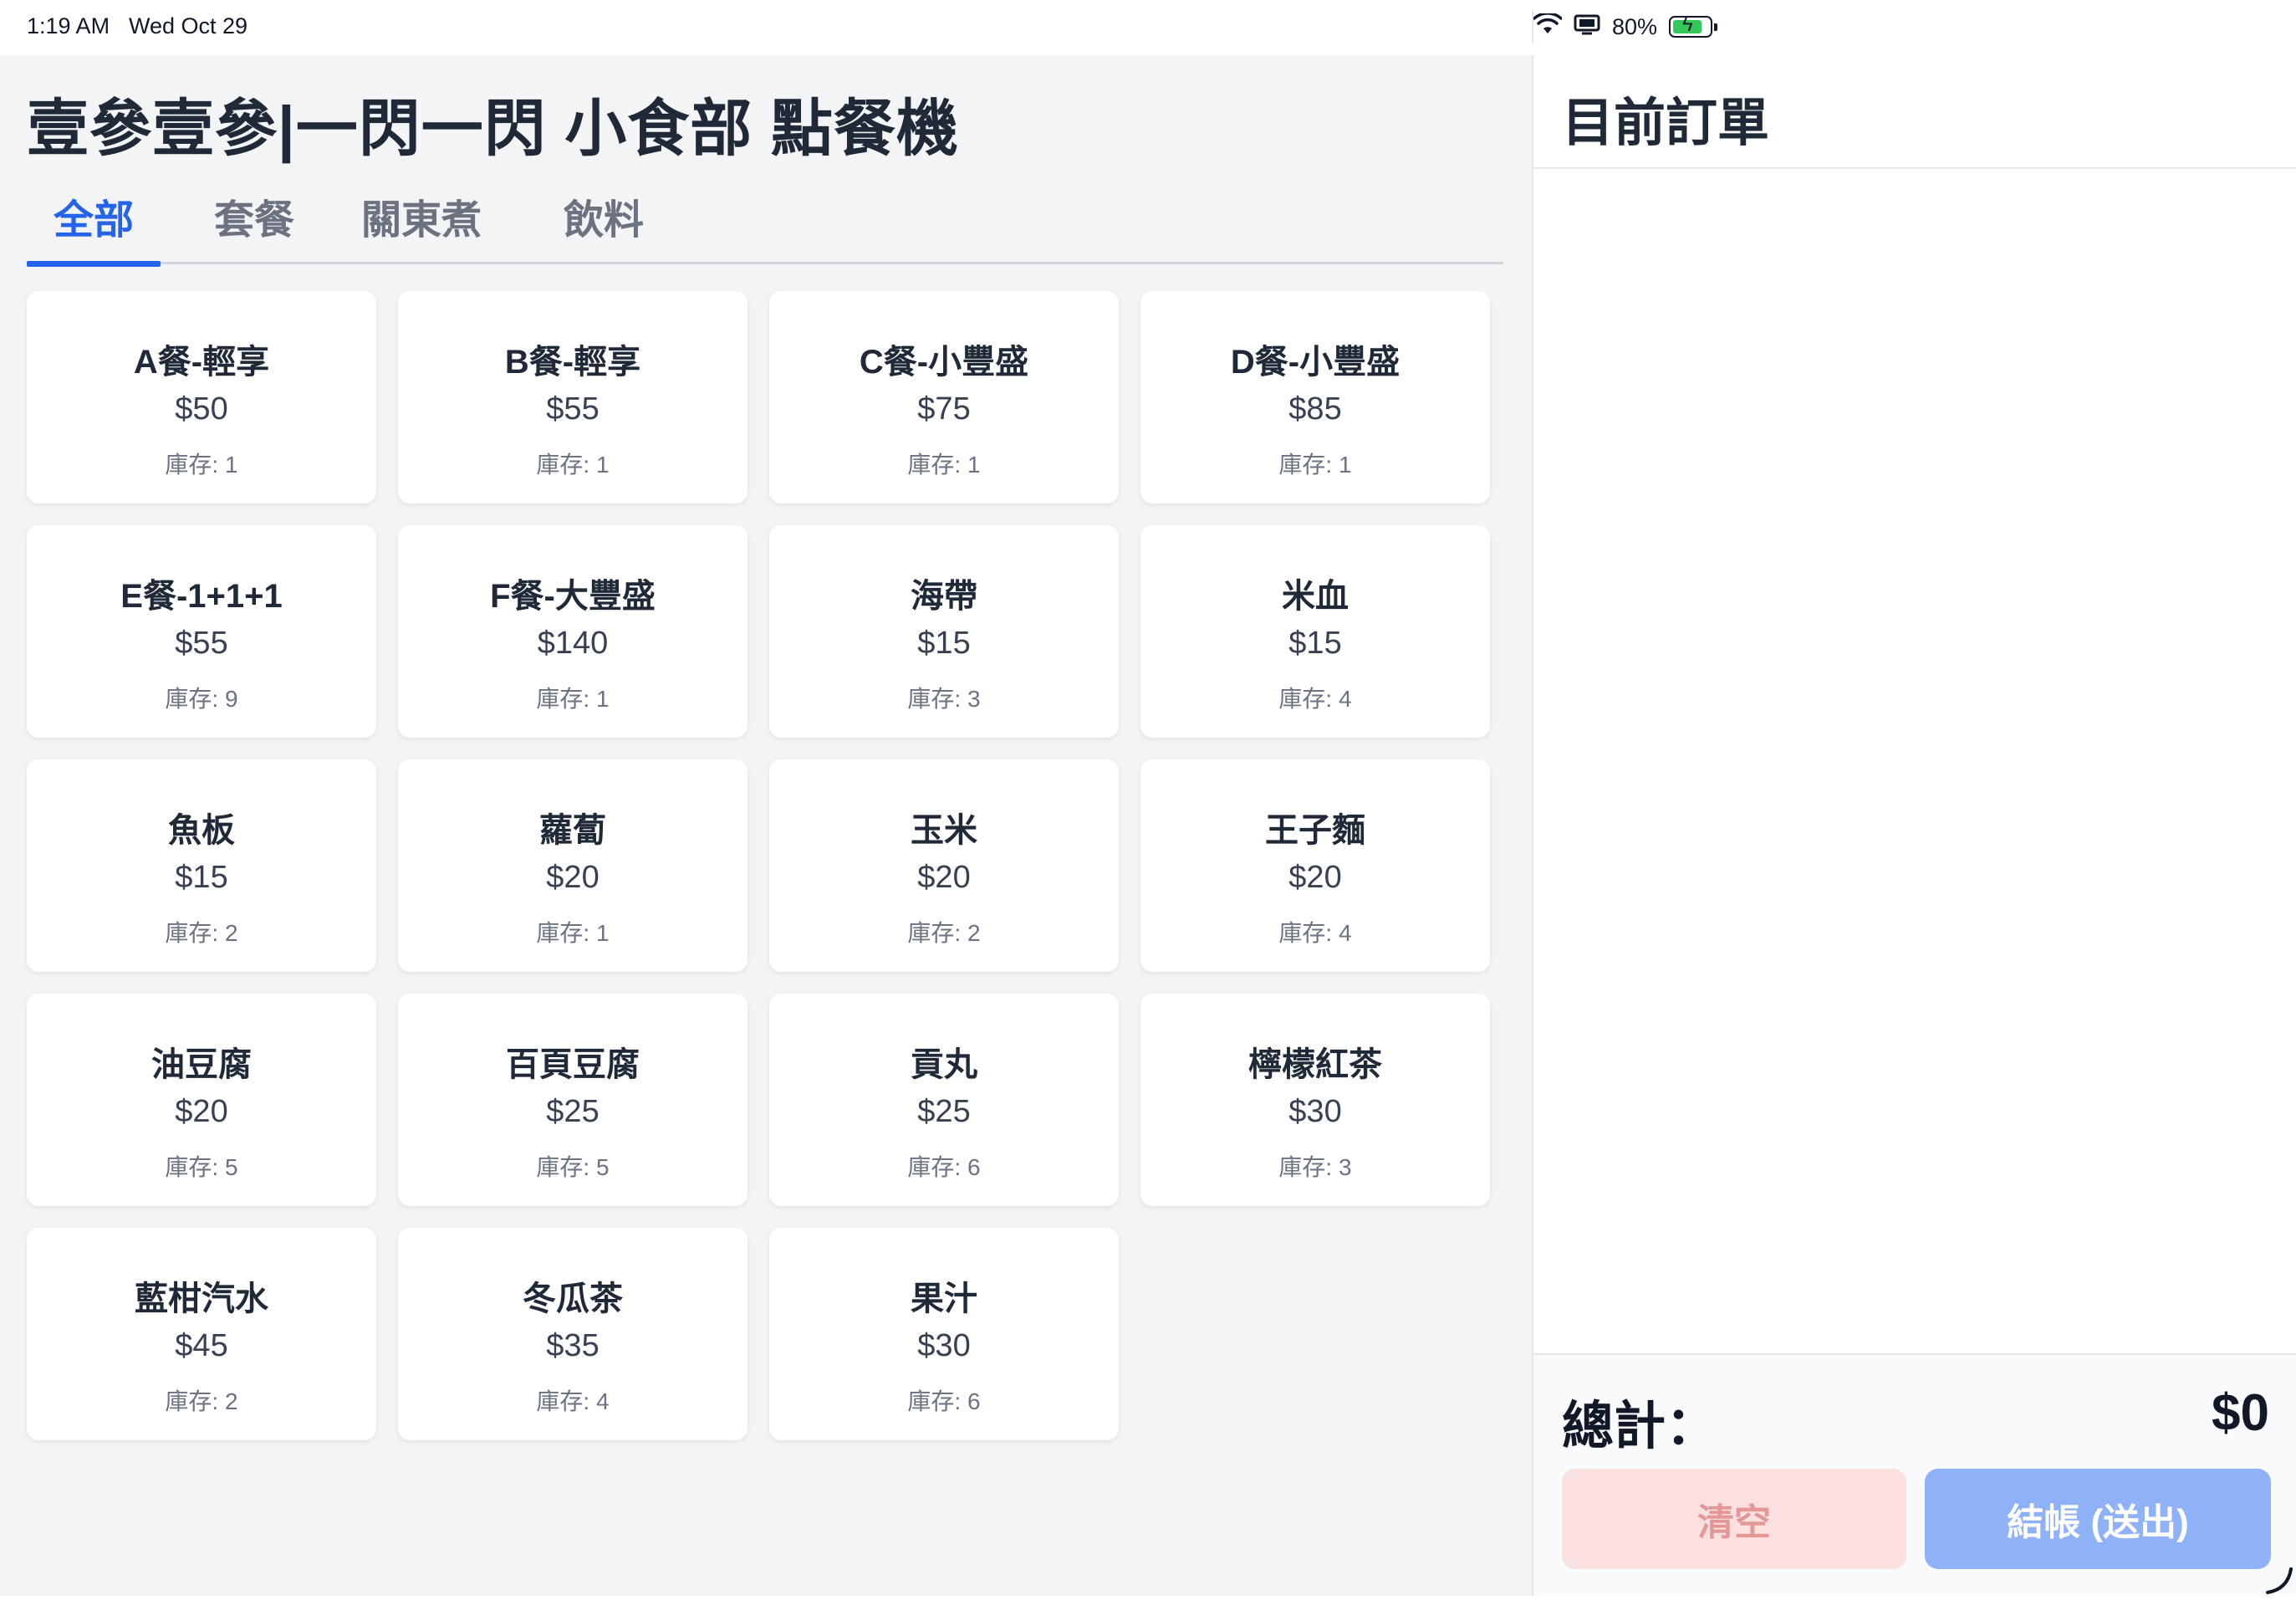 The image size is (2296, 1600). Describe the element at coordinates (944, 830) in the screenshot. I see `menu-item-name: 玉米` at that location.